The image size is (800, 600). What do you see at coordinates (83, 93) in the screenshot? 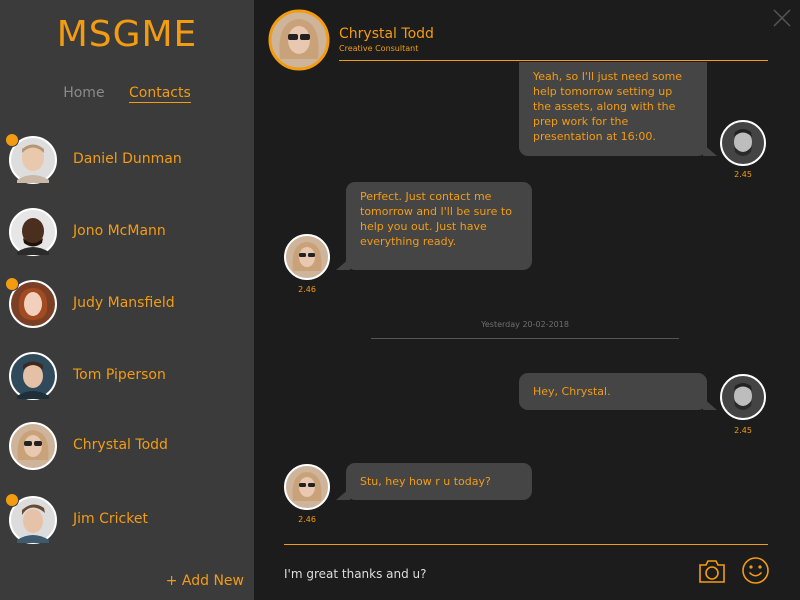
I see `nav-home: Home` at bounding box center [83, 93].